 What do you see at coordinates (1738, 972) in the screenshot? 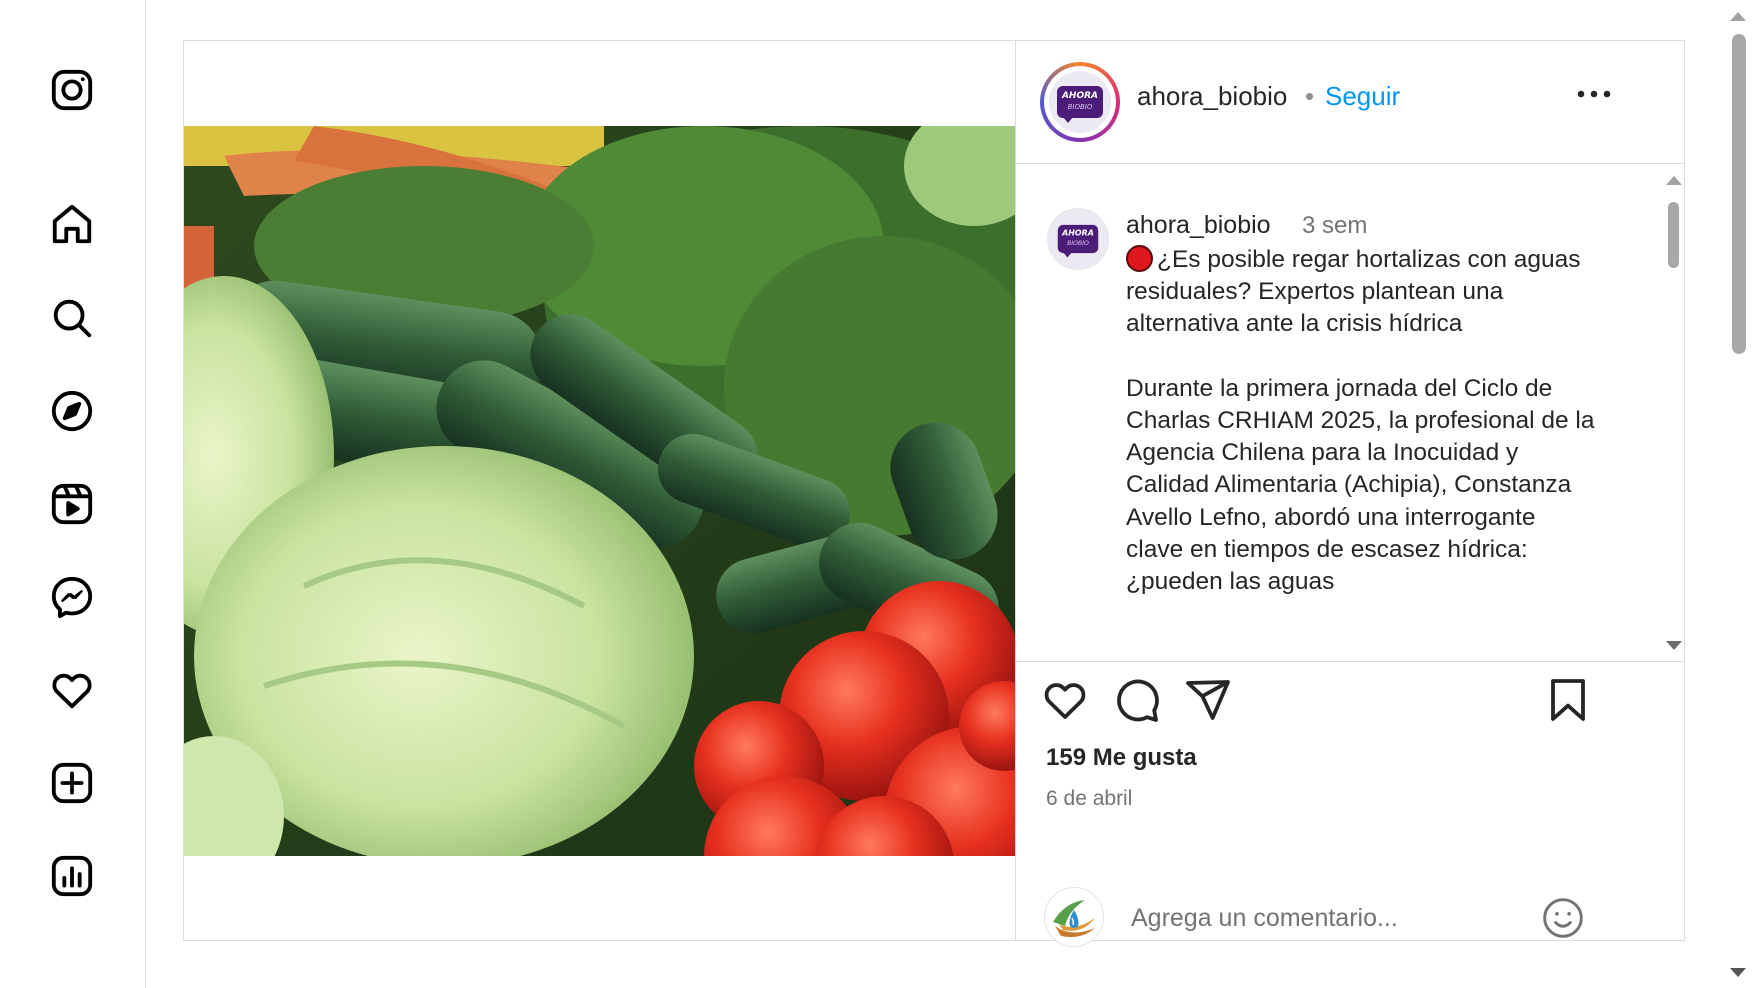
I see `page-scroll-down-arrow-icon` at bounding box center [1738, 972].